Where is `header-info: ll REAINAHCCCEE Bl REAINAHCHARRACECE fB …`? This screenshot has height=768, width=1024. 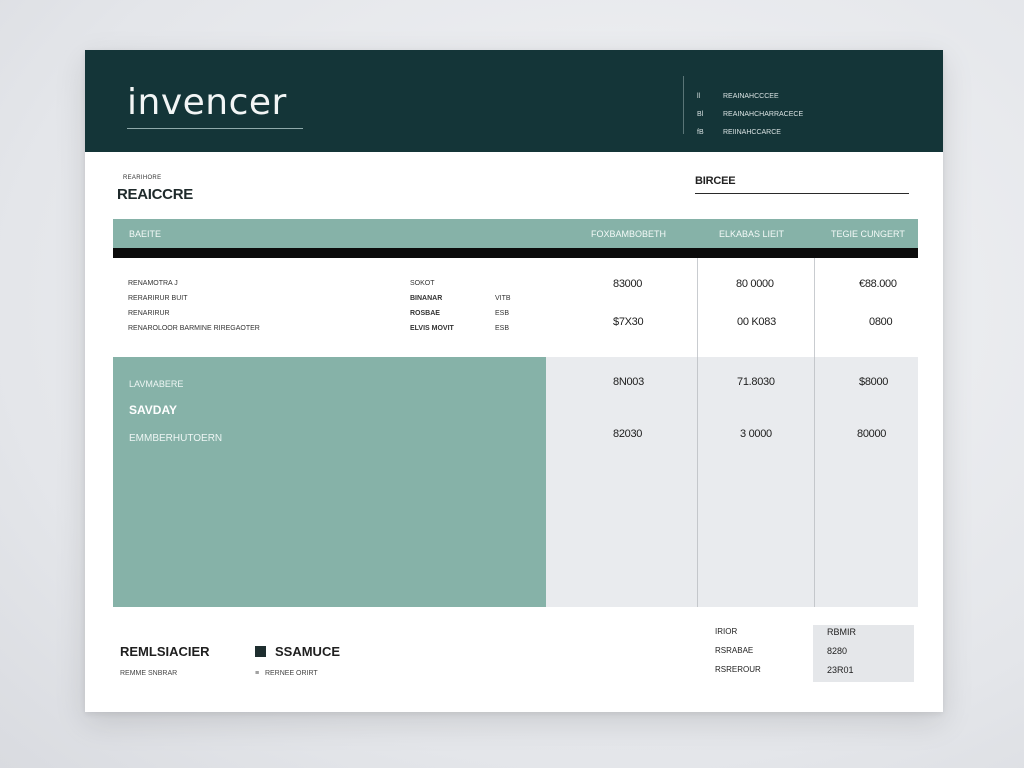
header-info: ll REAINAHCCCEE Bl REAINAHCHARRACECE fB … is located at coordinates (750, 115).